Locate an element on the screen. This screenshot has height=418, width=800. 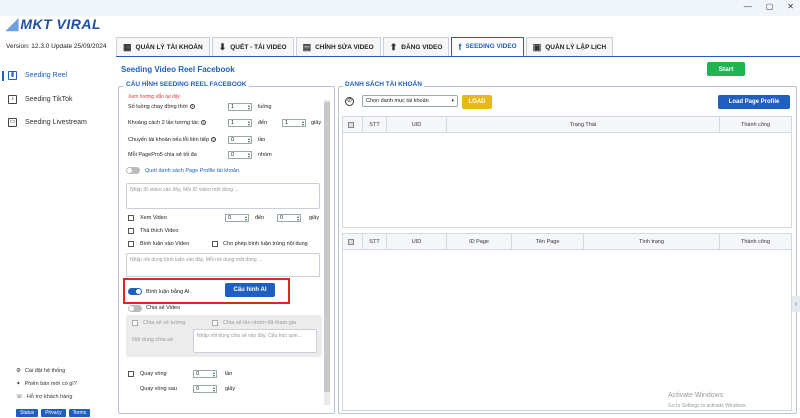
facebook-icon: f is located at coordinates (460, 46).